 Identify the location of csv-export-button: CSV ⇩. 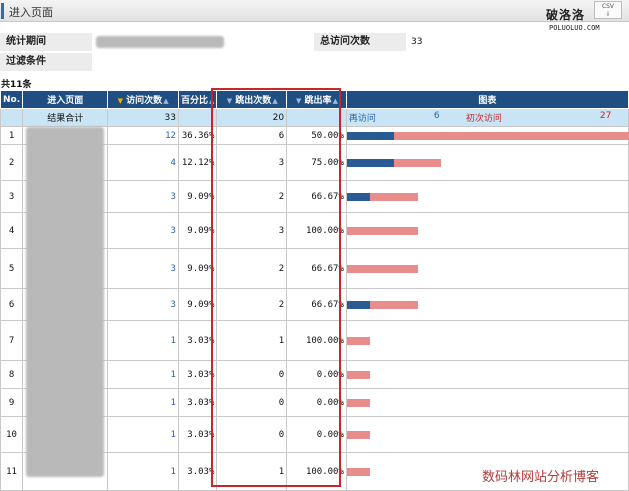
(608, 10).